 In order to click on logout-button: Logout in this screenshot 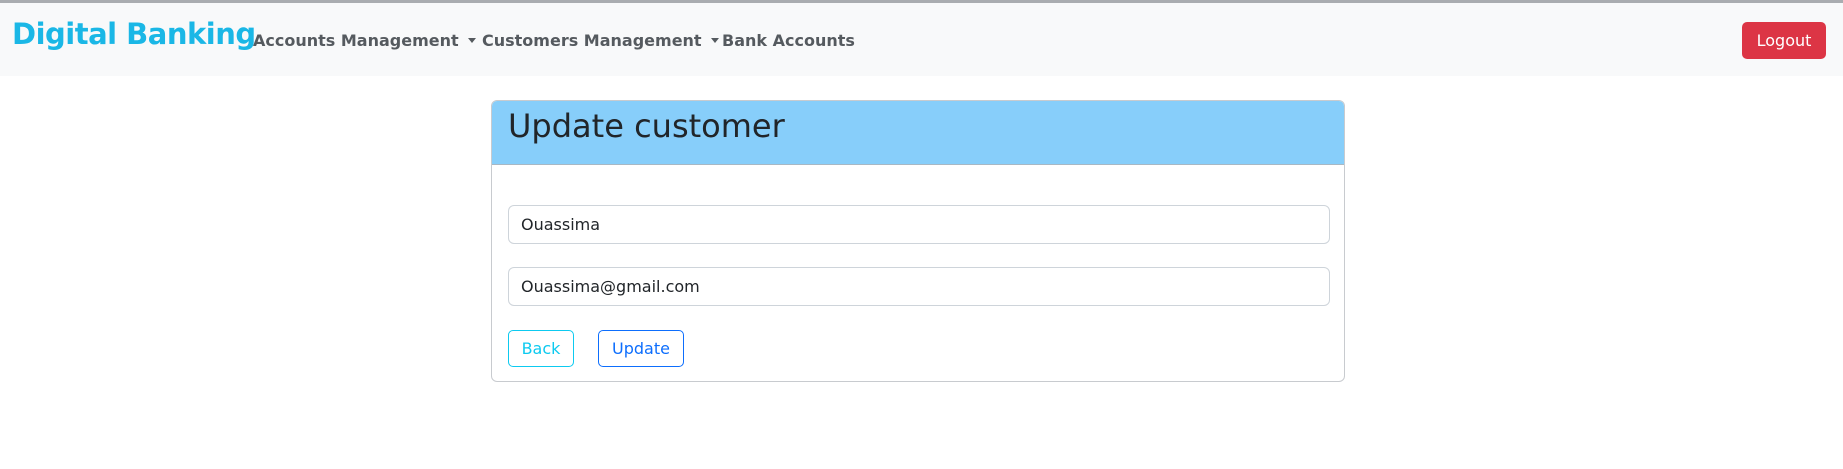, I will do `click(1784, 40)`.